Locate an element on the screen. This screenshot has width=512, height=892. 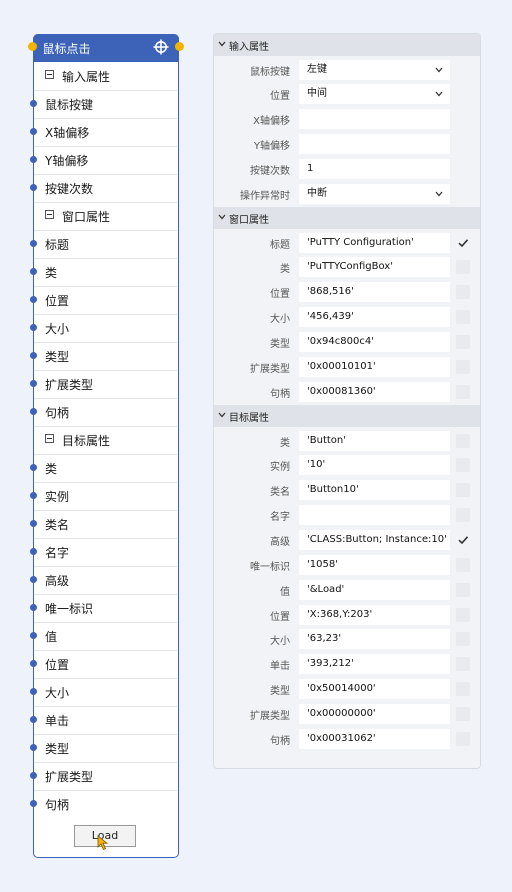
property-input: 'Button' is located at coordinates (374, 440).